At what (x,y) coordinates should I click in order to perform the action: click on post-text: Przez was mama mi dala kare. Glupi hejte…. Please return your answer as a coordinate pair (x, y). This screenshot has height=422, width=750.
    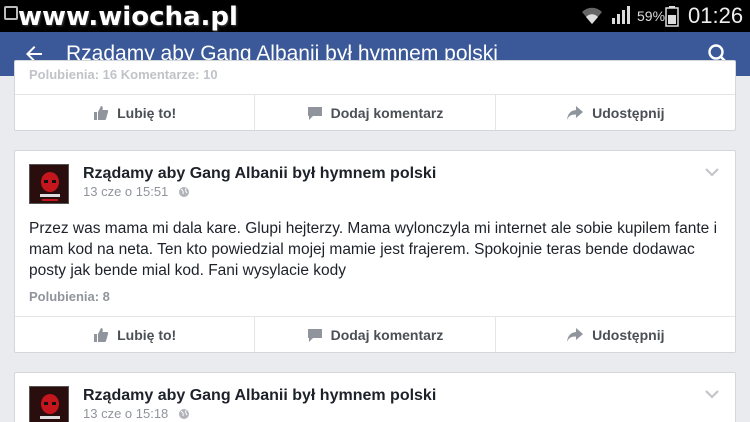
    Looking at the image, I should click on (373, 249).